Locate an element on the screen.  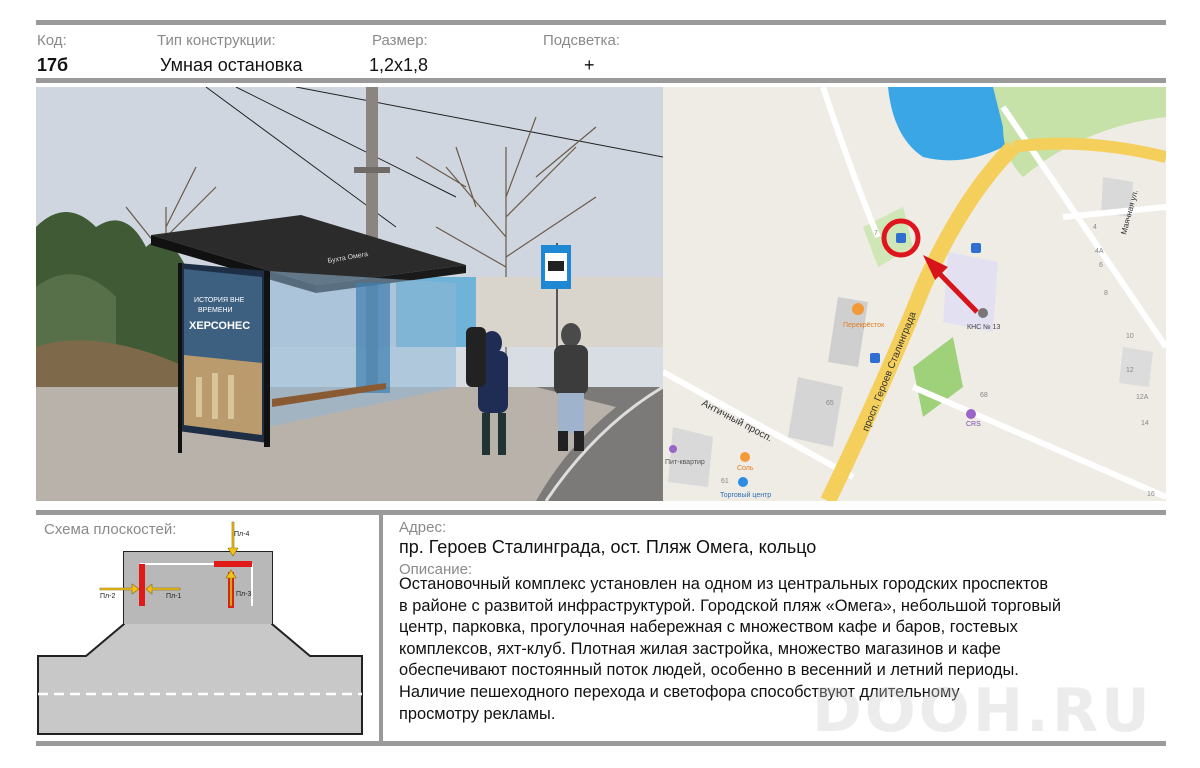
svg-text: 16 is located at coordinates (1151, 494).